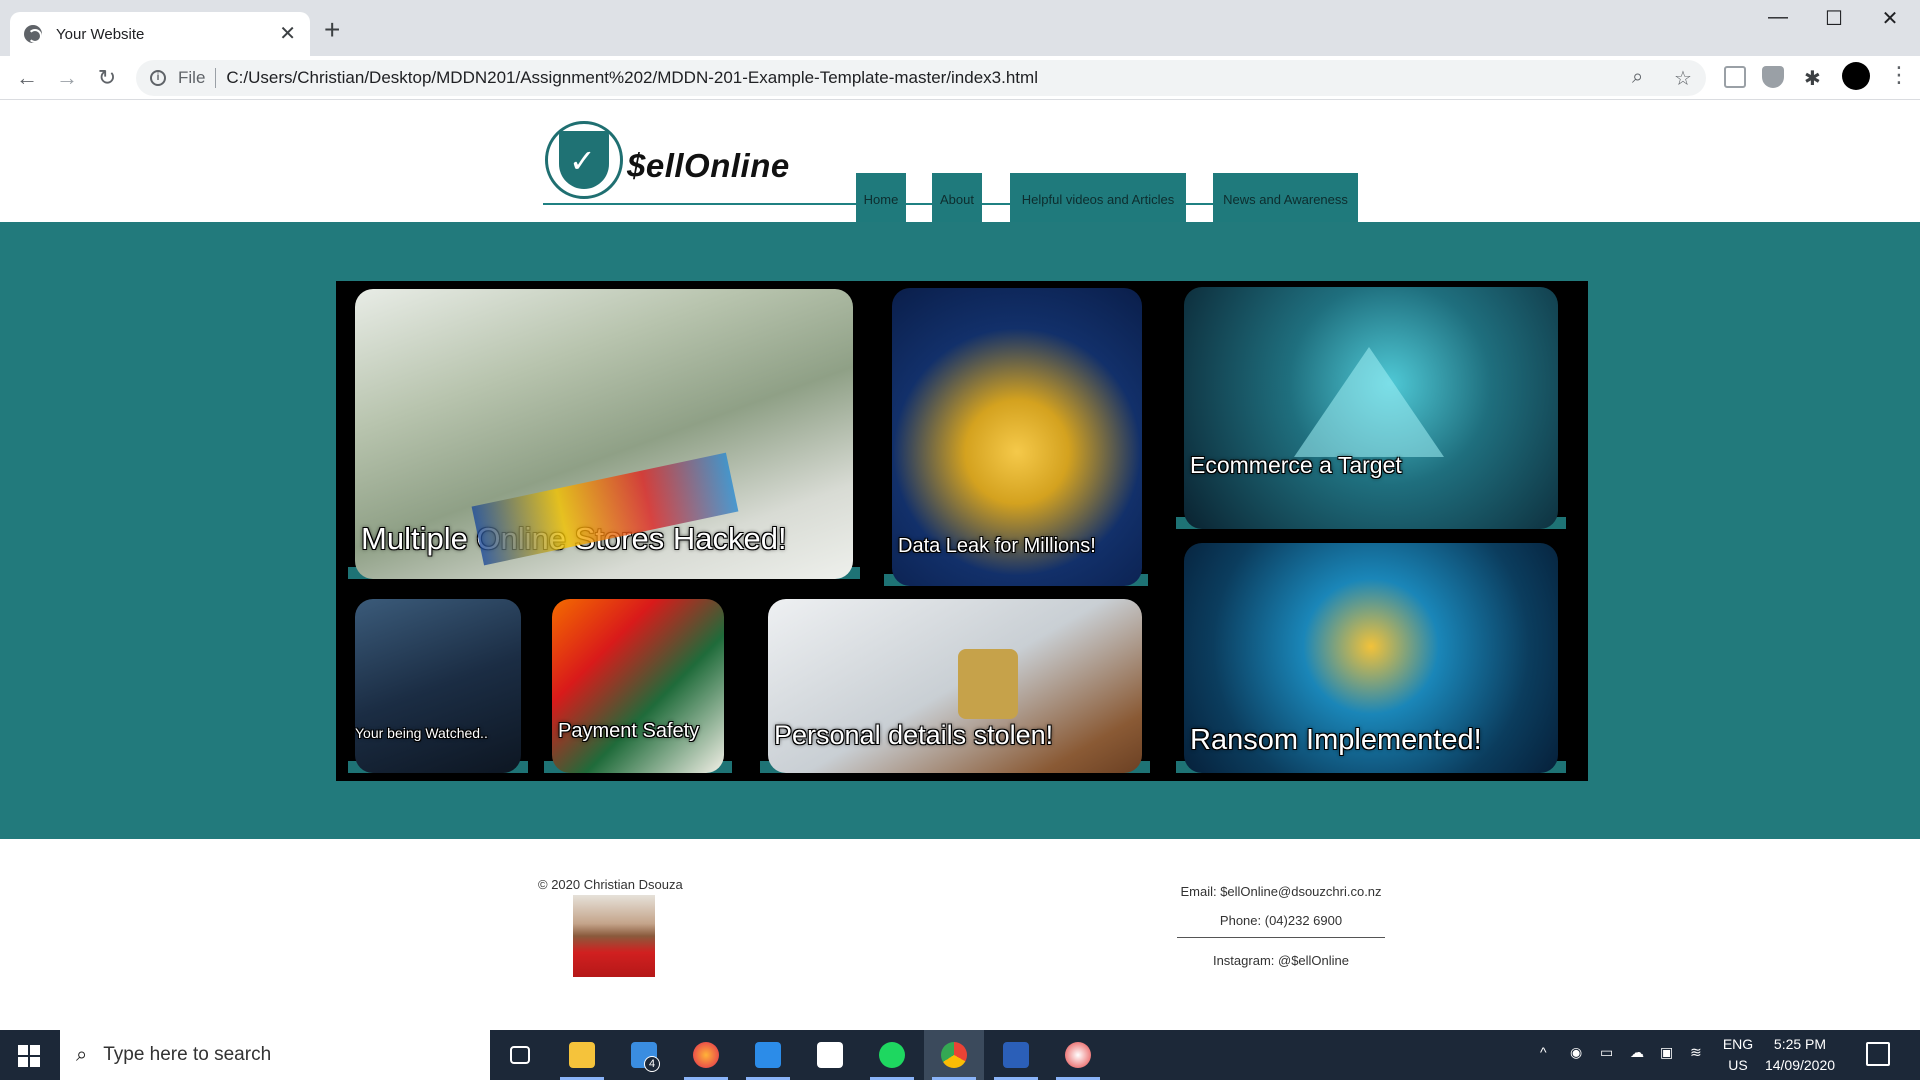  I want to click on profile-avatar, so click(1856, 76).